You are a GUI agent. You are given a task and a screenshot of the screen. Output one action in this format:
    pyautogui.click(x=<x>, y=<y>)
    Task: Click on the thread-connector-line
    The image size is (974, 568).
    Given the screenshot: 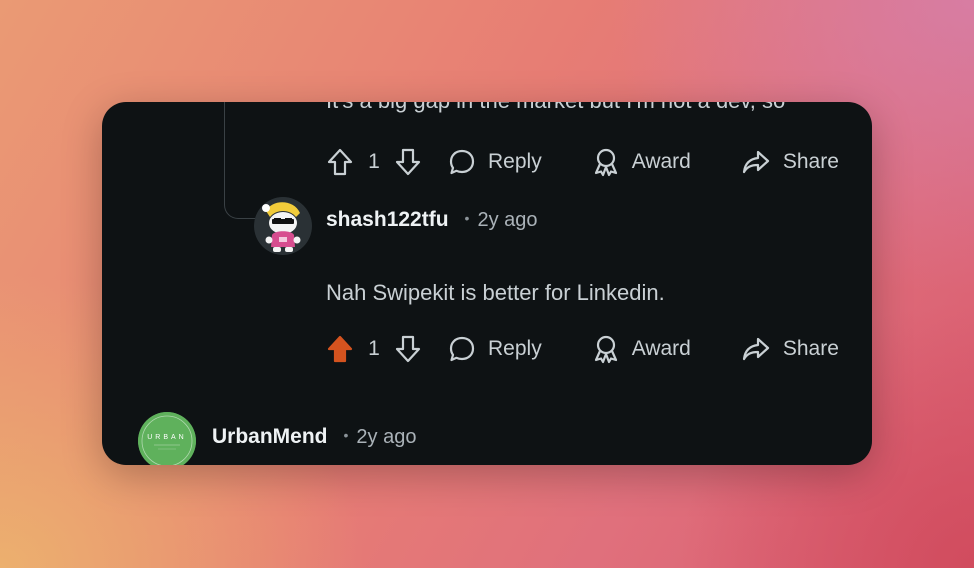 What is the action you would take?
    pyautogui.click(x=239, y=160)
    